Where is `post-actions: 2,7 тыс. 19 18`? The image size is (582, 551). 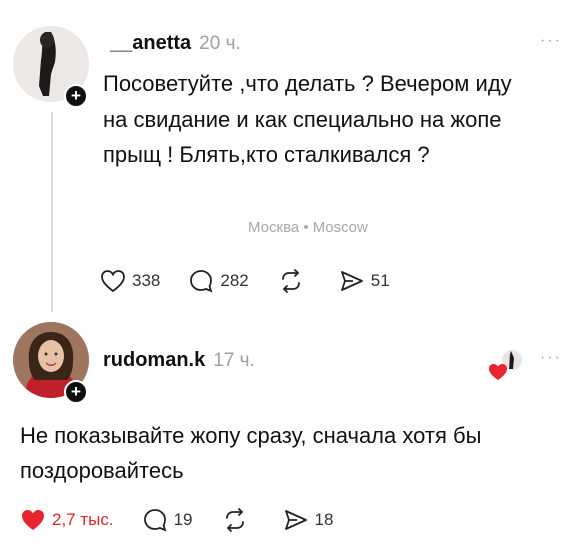
post-actions: 2,7 тыс. 19 18 is located at coordinates (190, 520).